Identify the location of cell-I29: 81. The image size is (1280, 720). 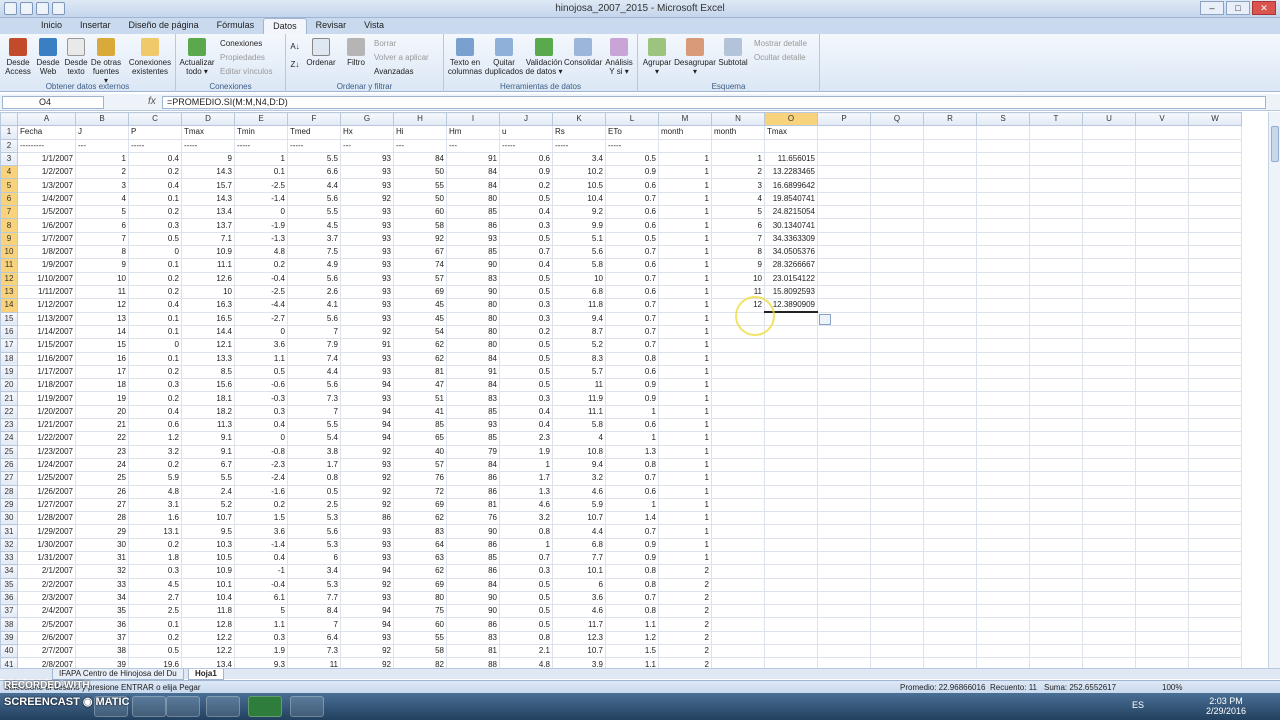
(473, 505).